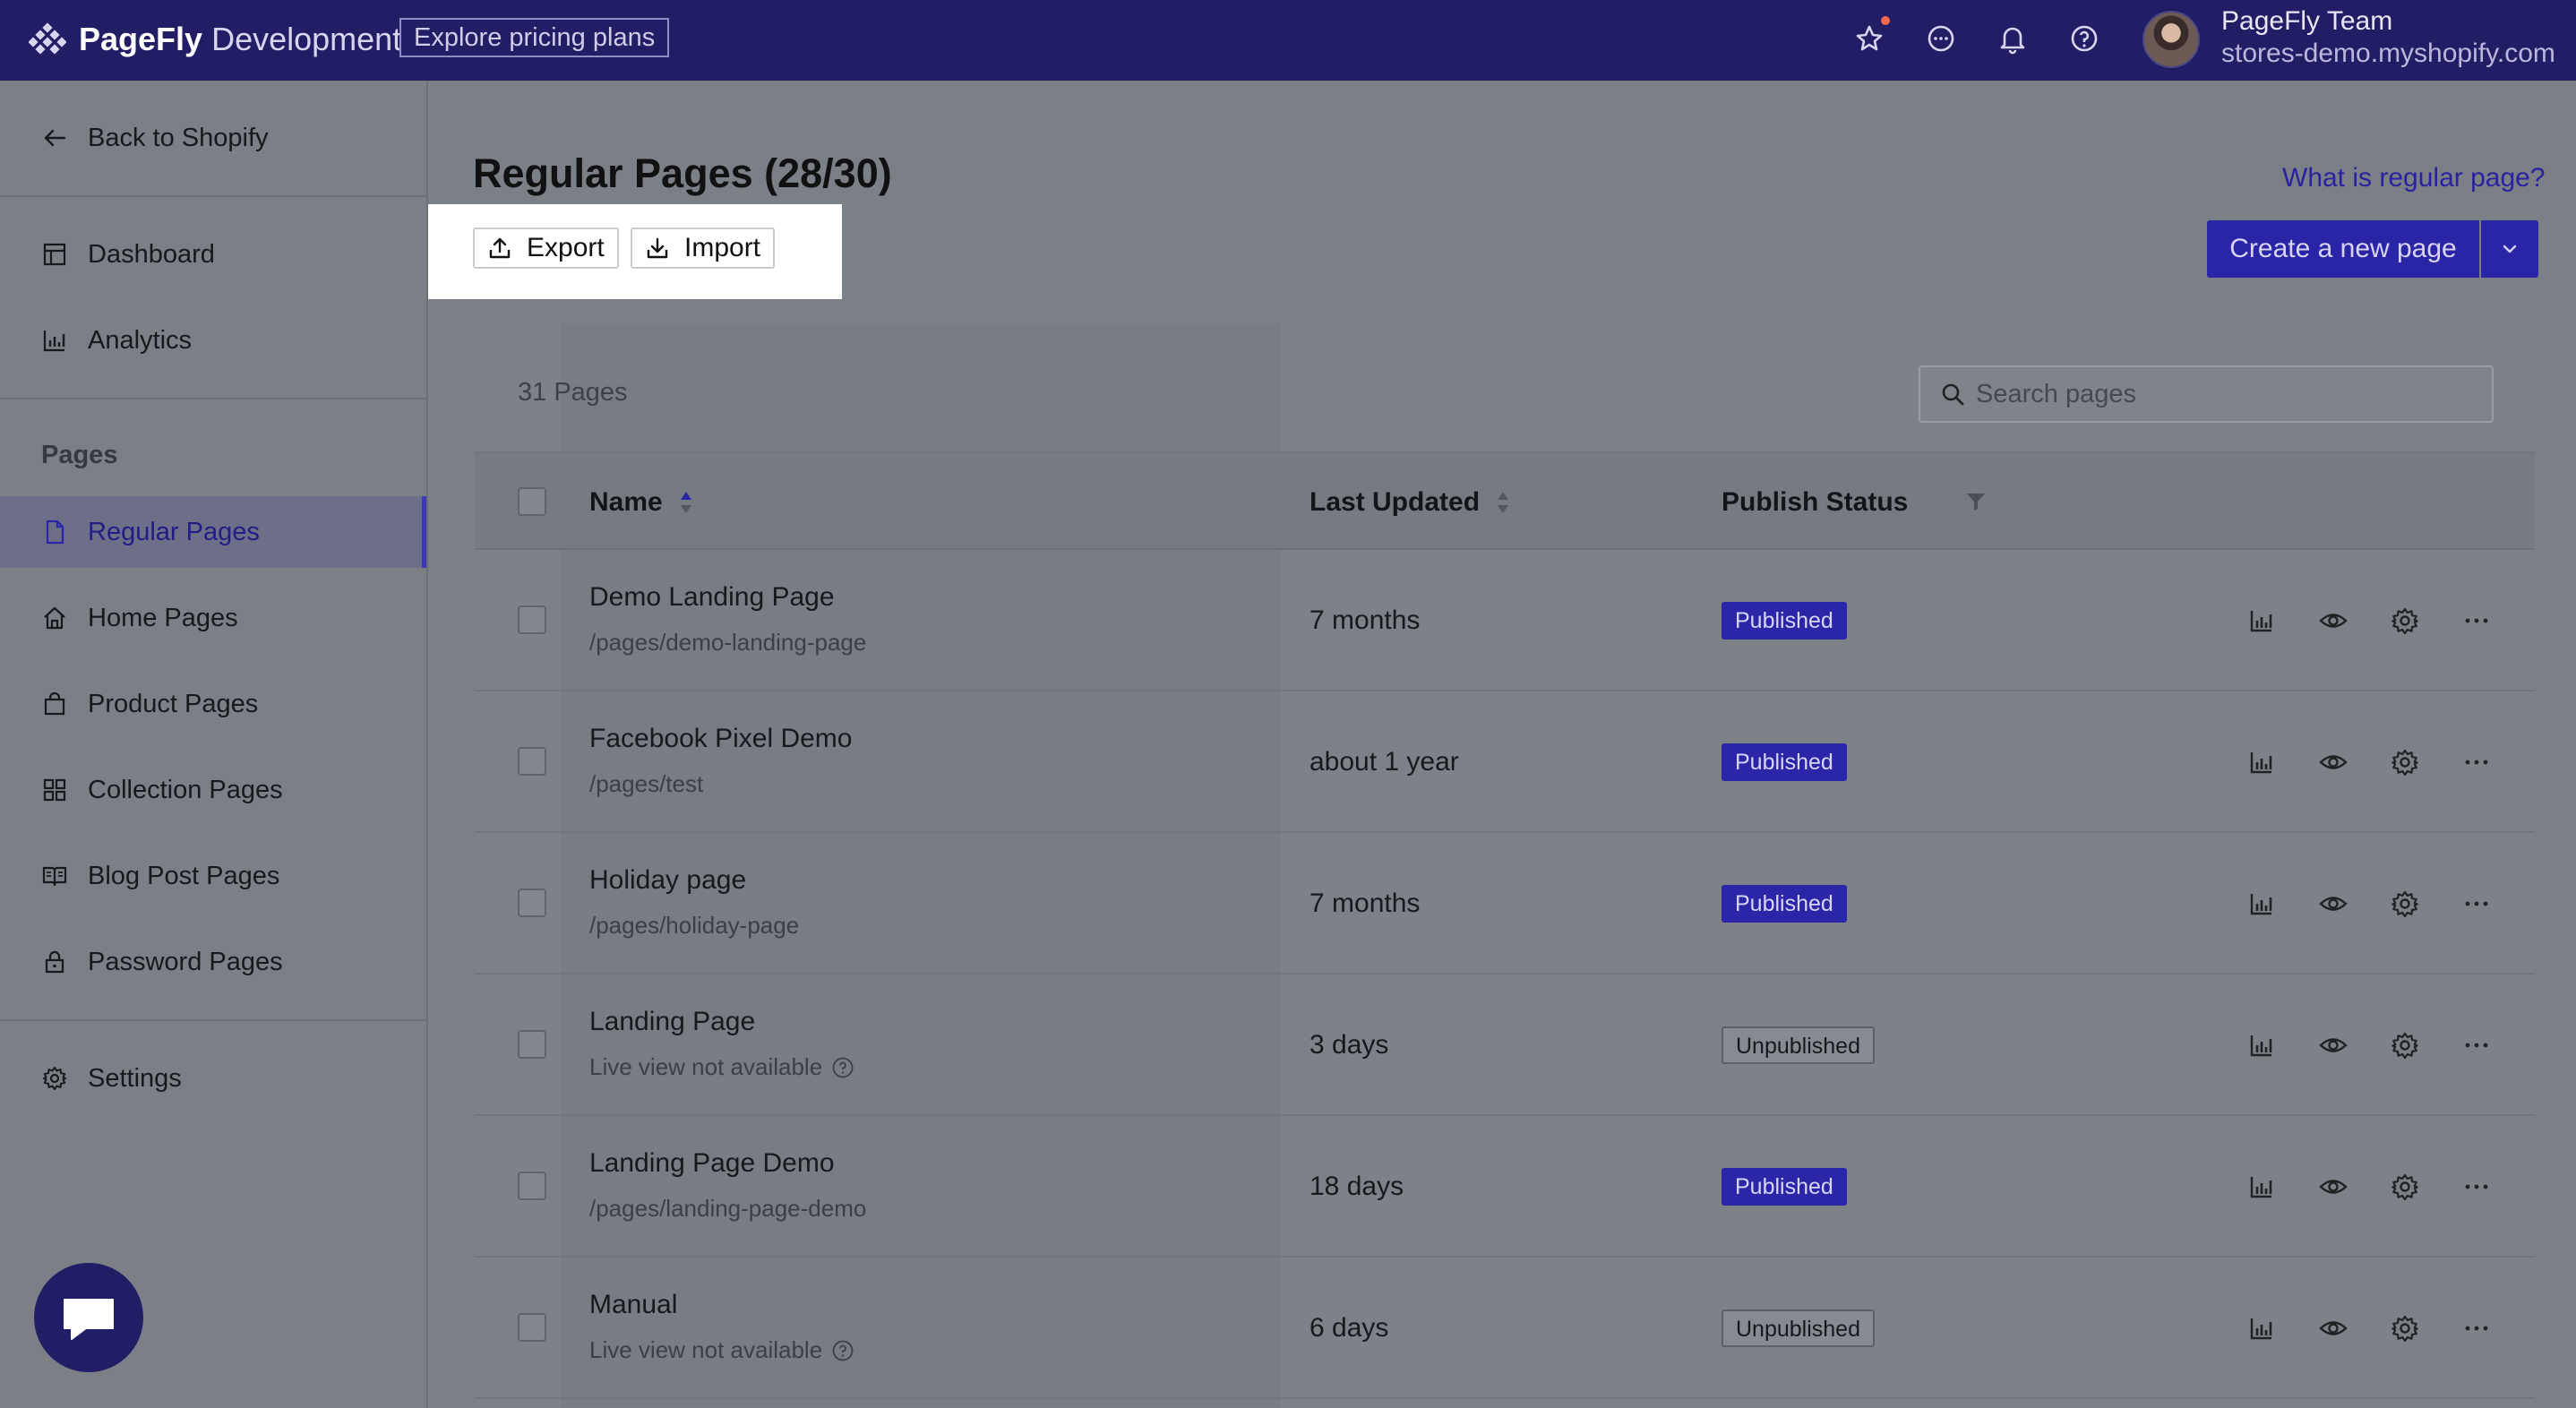 This screenshot has width=2576, height=1408. What do you see at coordinates (633, 1305) in the screenshot?
I see `page-title-cell: Manual` at bounding box center [633, 1305].